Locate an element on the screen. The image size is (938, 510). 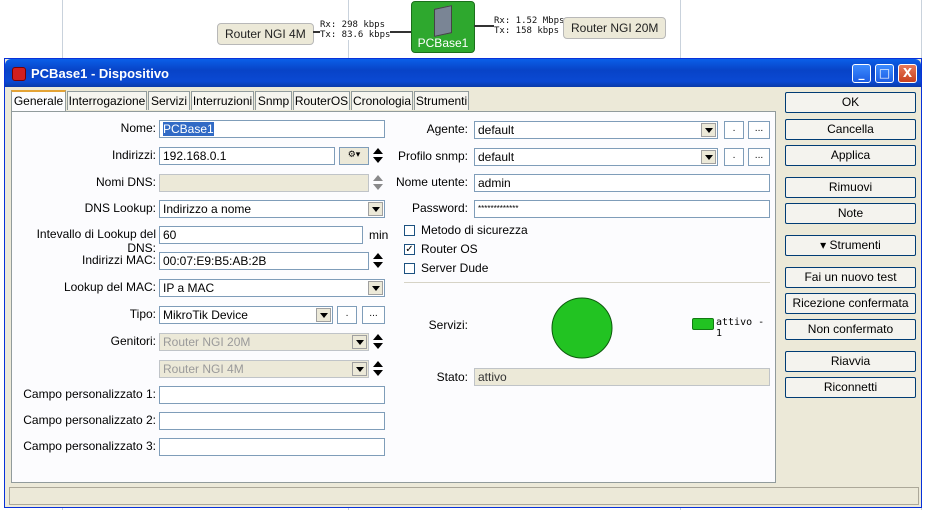
snmp-profile-select: default is located at coordinates (596, 157).